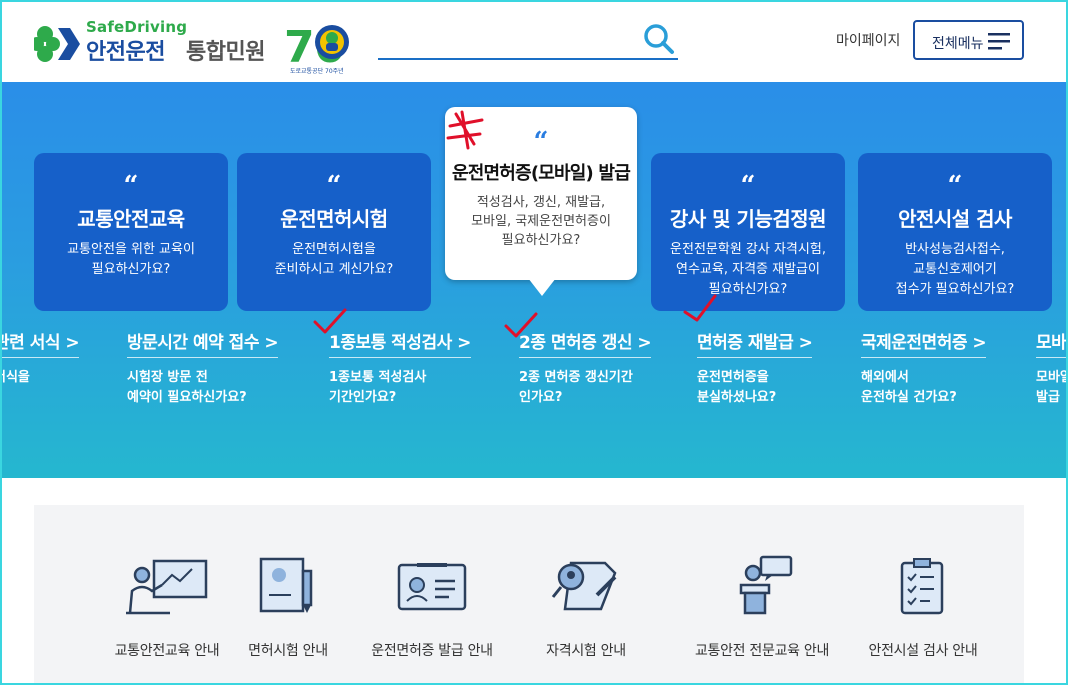 This screenshot has height=685, width=1068. Describe the element at coordinates (955, 219) in the screenshot. I see `card-title: 안전시설 검사` at that location.